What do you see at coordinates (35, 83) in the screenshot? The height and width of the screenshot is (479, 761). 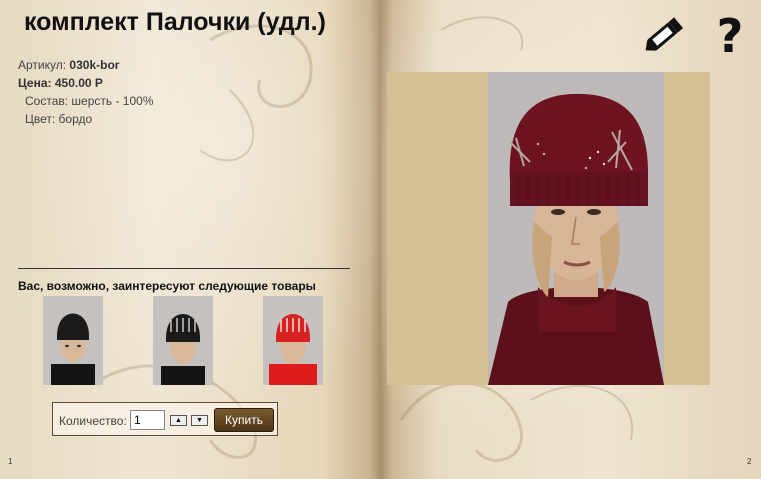 I see `price-label: Цена:` at bounding box center [35, 83].